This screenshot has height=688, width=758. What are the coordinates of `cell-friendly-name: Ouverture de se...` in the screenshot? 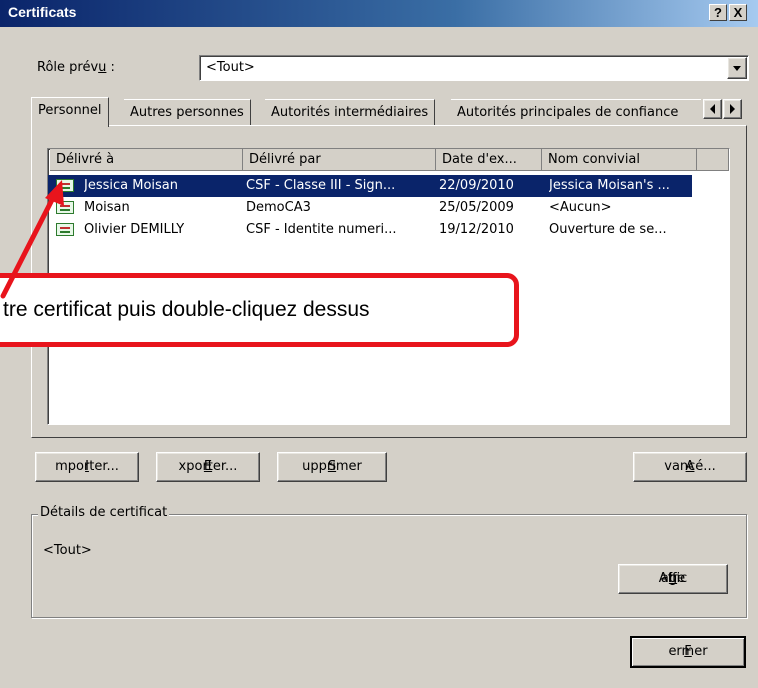 It's located at (608, 229).